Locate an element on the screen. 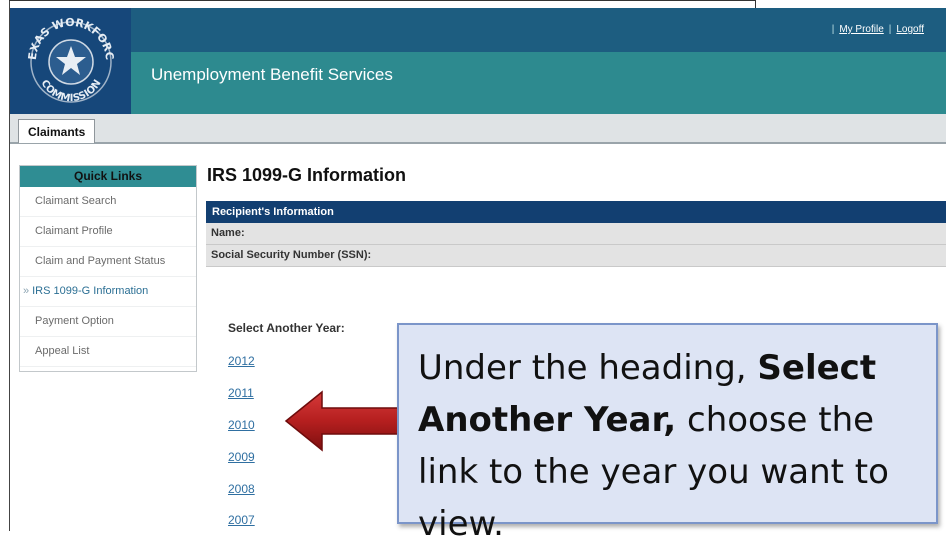 The width and height of the screenshot is (946, 550). quick-link-claim-payment-status: Claim and Payment Status is located at coordinates (108, 262).